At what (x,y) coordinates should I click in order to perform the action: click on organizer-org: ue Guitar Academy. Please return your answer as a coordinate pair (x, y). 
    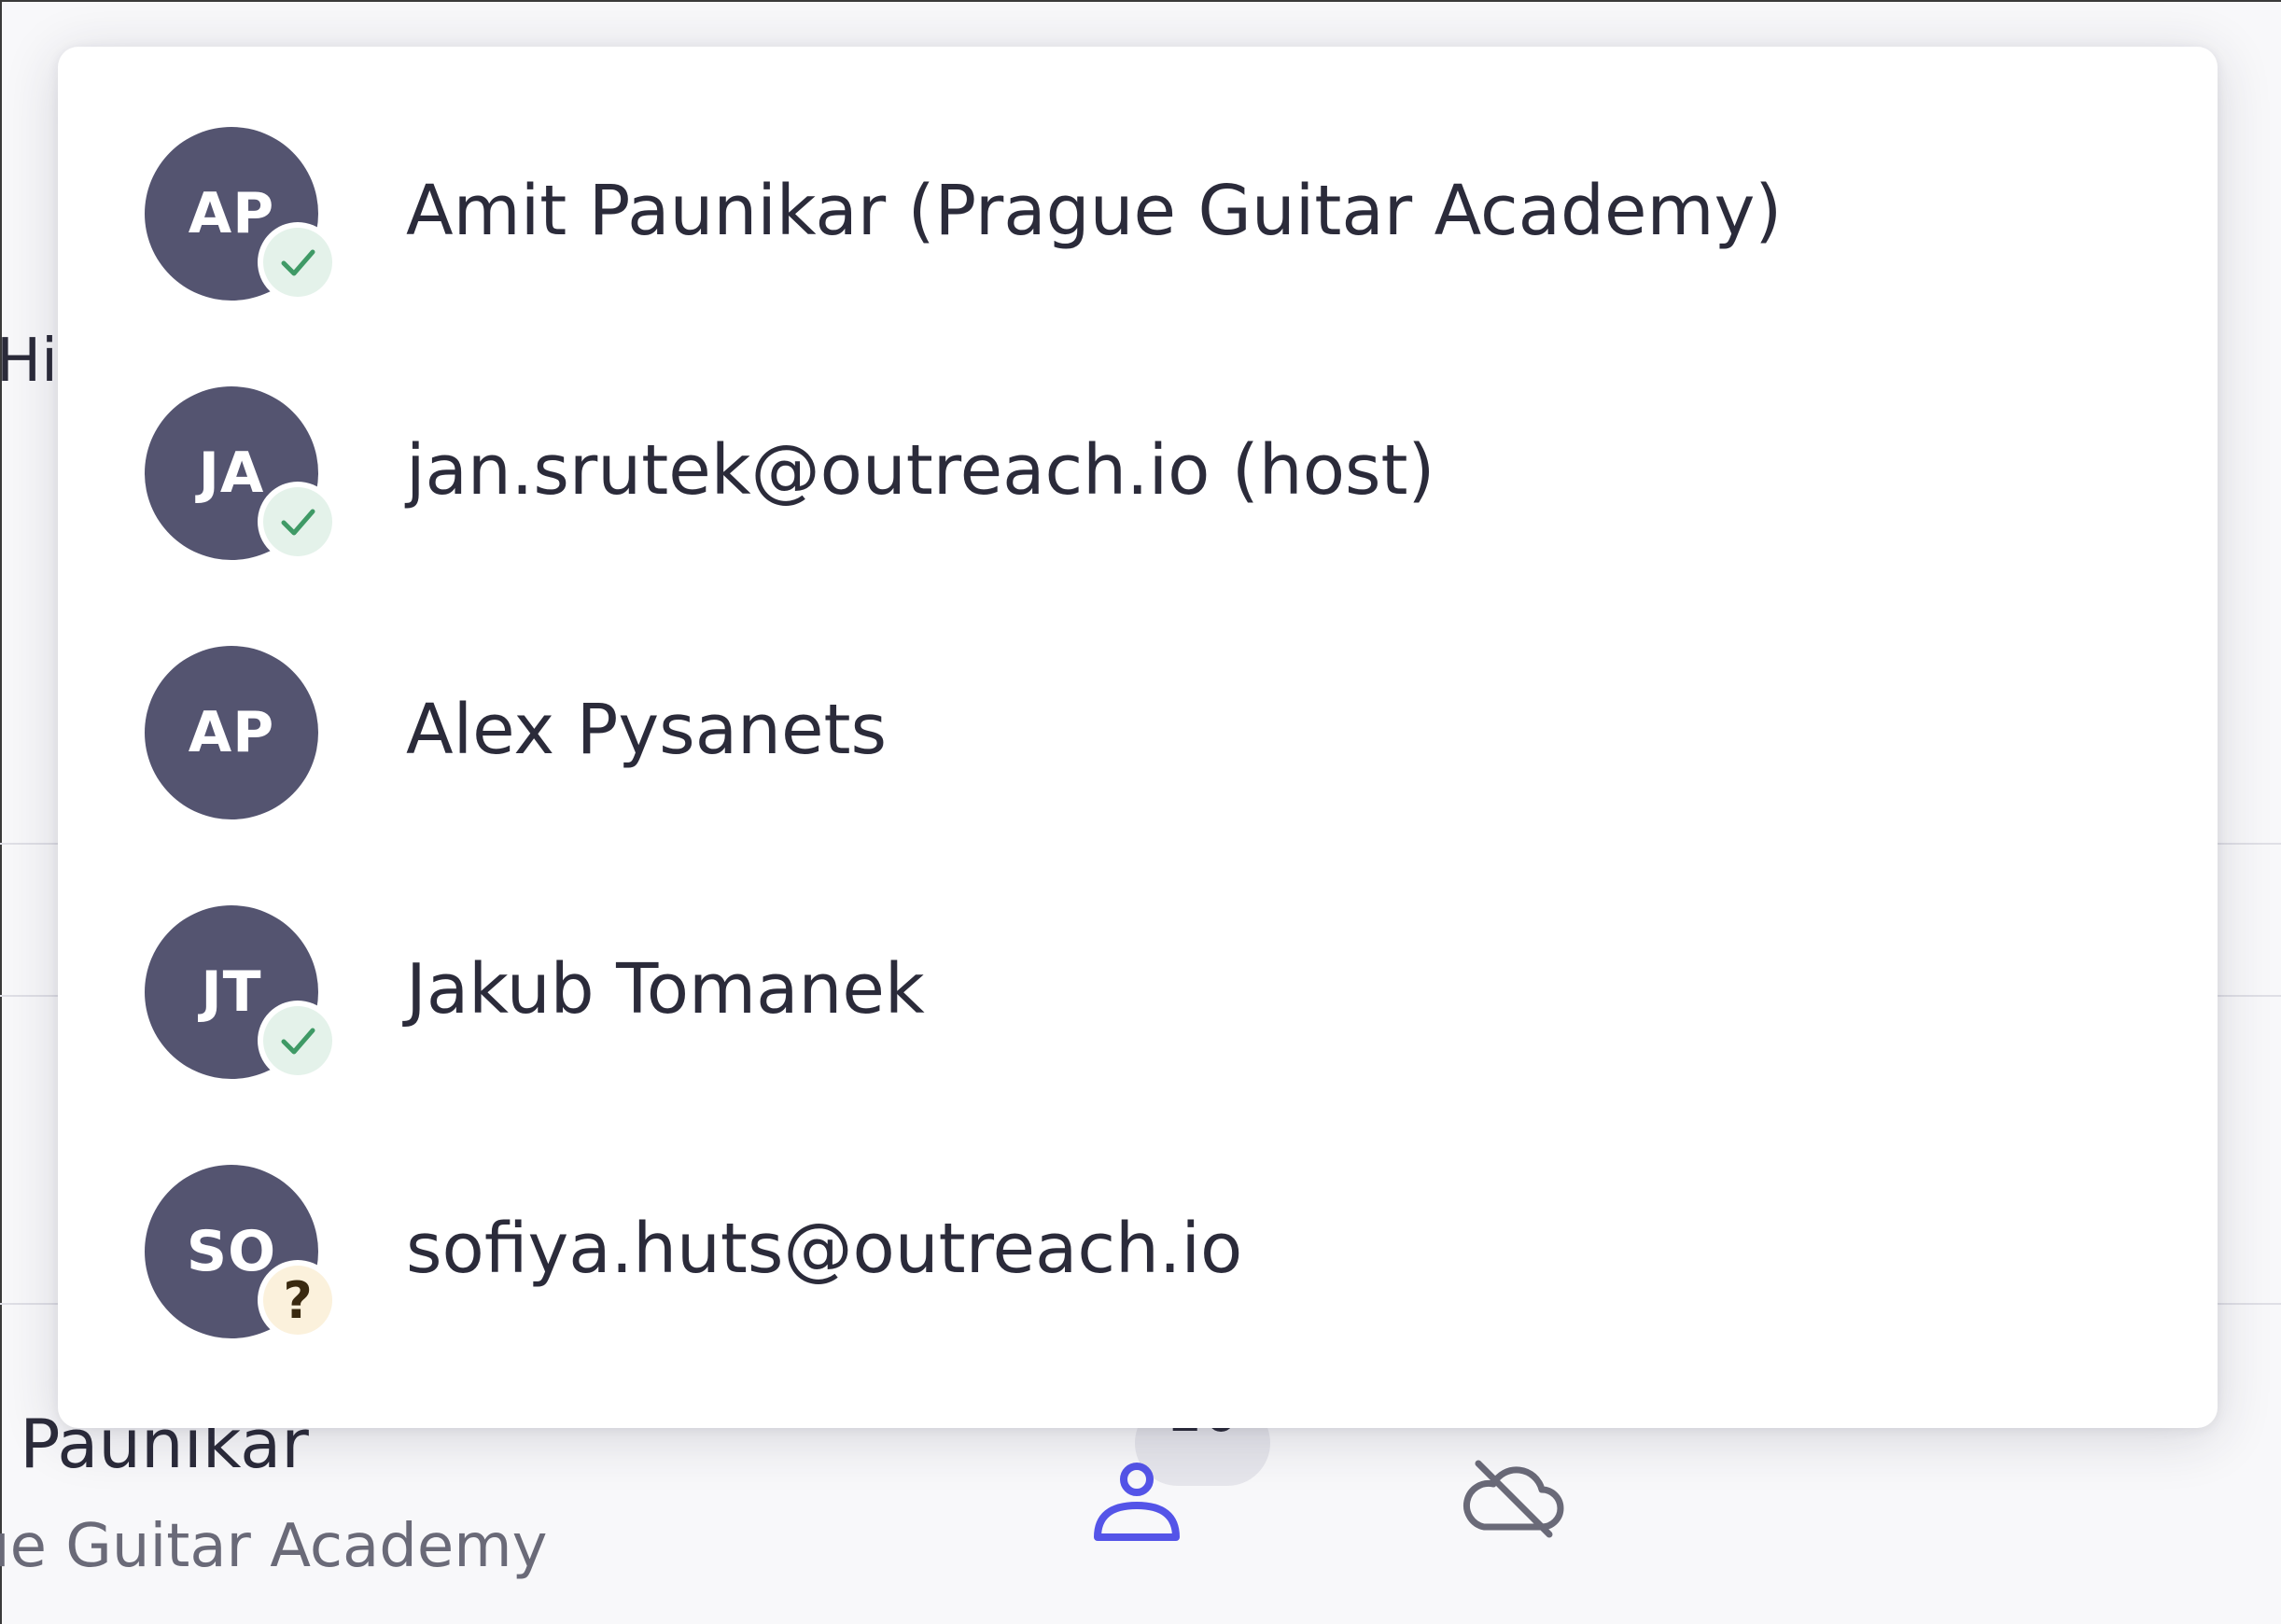
    Looking at the image, I should click on (274, 1546).